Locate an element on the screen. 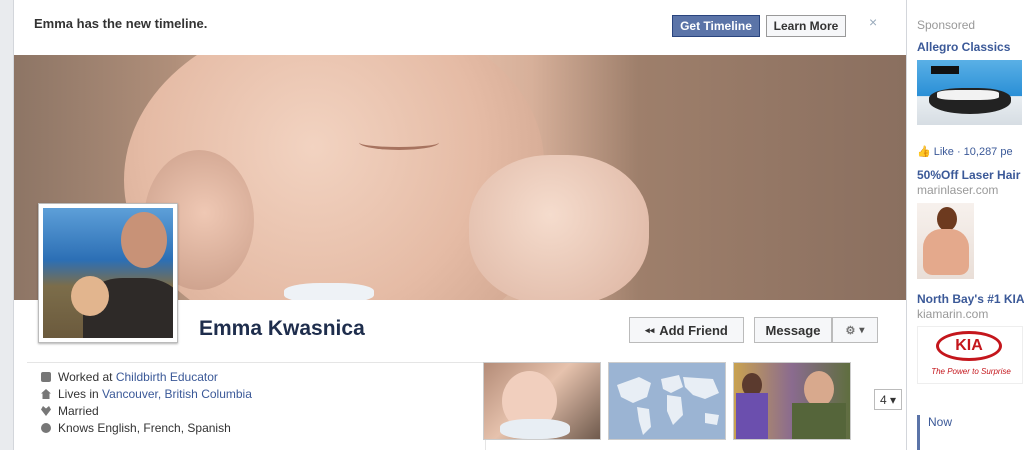 The height and width of the screenshot is (450, 1024). ad-woman-body is located at coordinates (946, 252).